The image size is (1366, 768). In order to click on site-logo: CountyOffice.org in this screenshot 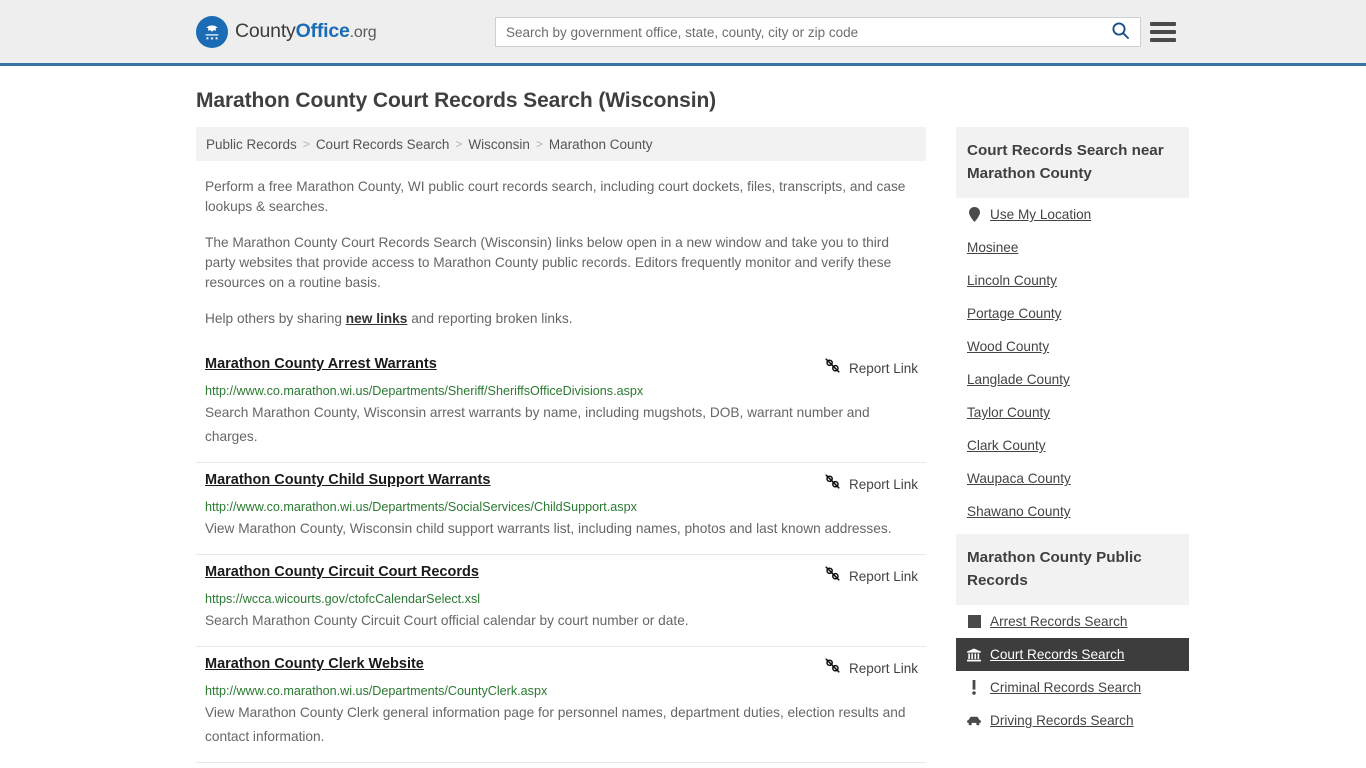, I will do `click(286, 31)`.